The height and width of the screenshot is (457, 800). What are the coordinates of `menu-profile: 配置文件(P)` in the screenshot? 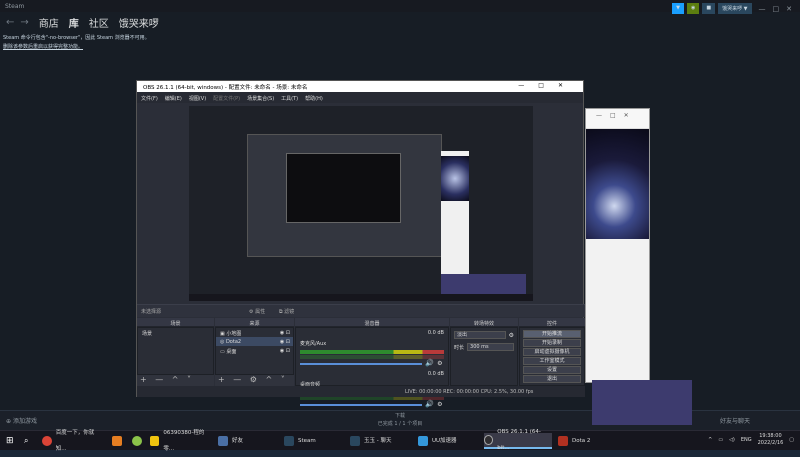 It's located at (226, 98).